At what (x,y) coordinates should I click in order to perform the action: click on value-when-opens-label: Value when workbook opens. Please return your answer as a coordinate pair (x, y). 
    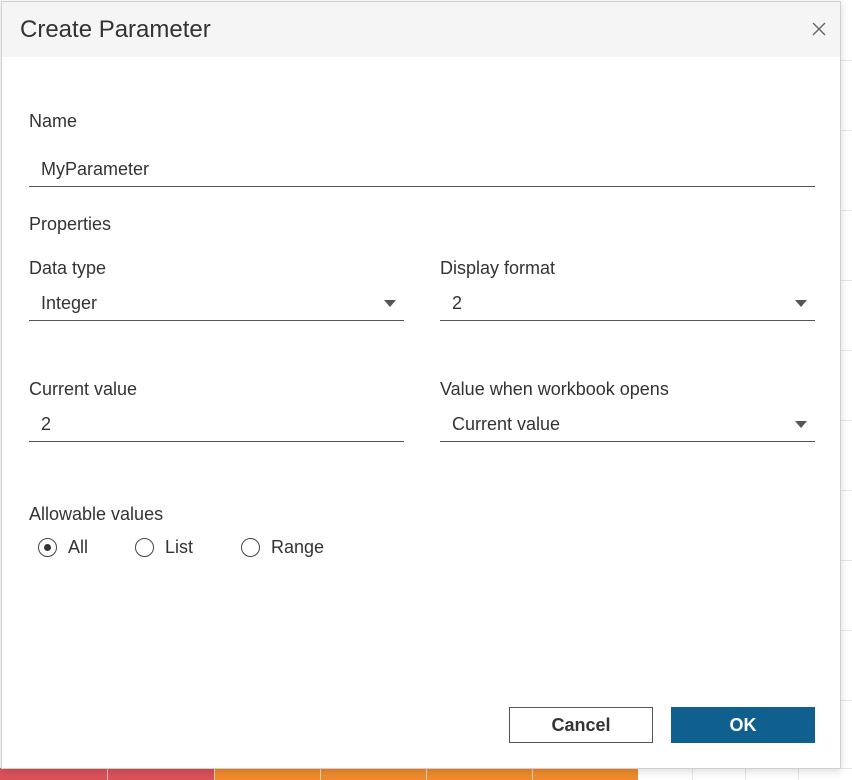
    Looking at the image, I should click on (554, 389).